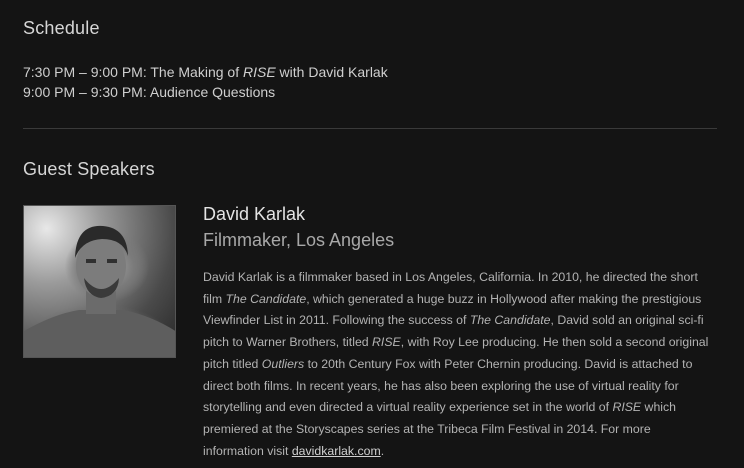 The width and height of the screenshot is (744, 468). I want to click on schedule-time: 7:30 PM – 9:00 PM:, so click(87, 72).